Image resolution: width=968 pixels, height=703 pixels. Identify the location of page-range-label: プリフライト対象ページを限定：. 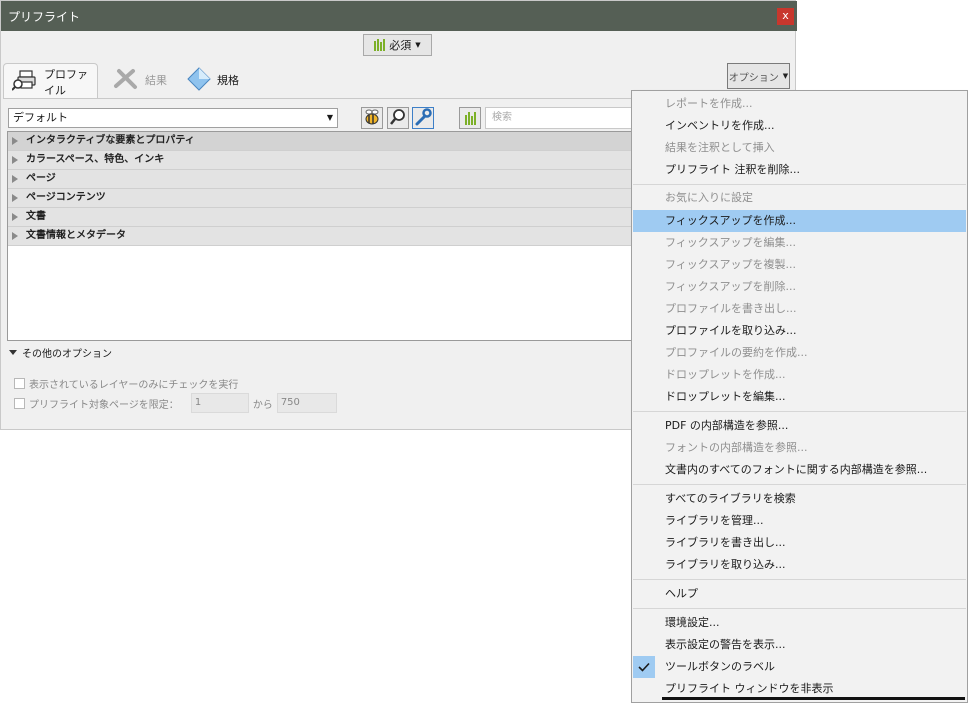
(104, 405).